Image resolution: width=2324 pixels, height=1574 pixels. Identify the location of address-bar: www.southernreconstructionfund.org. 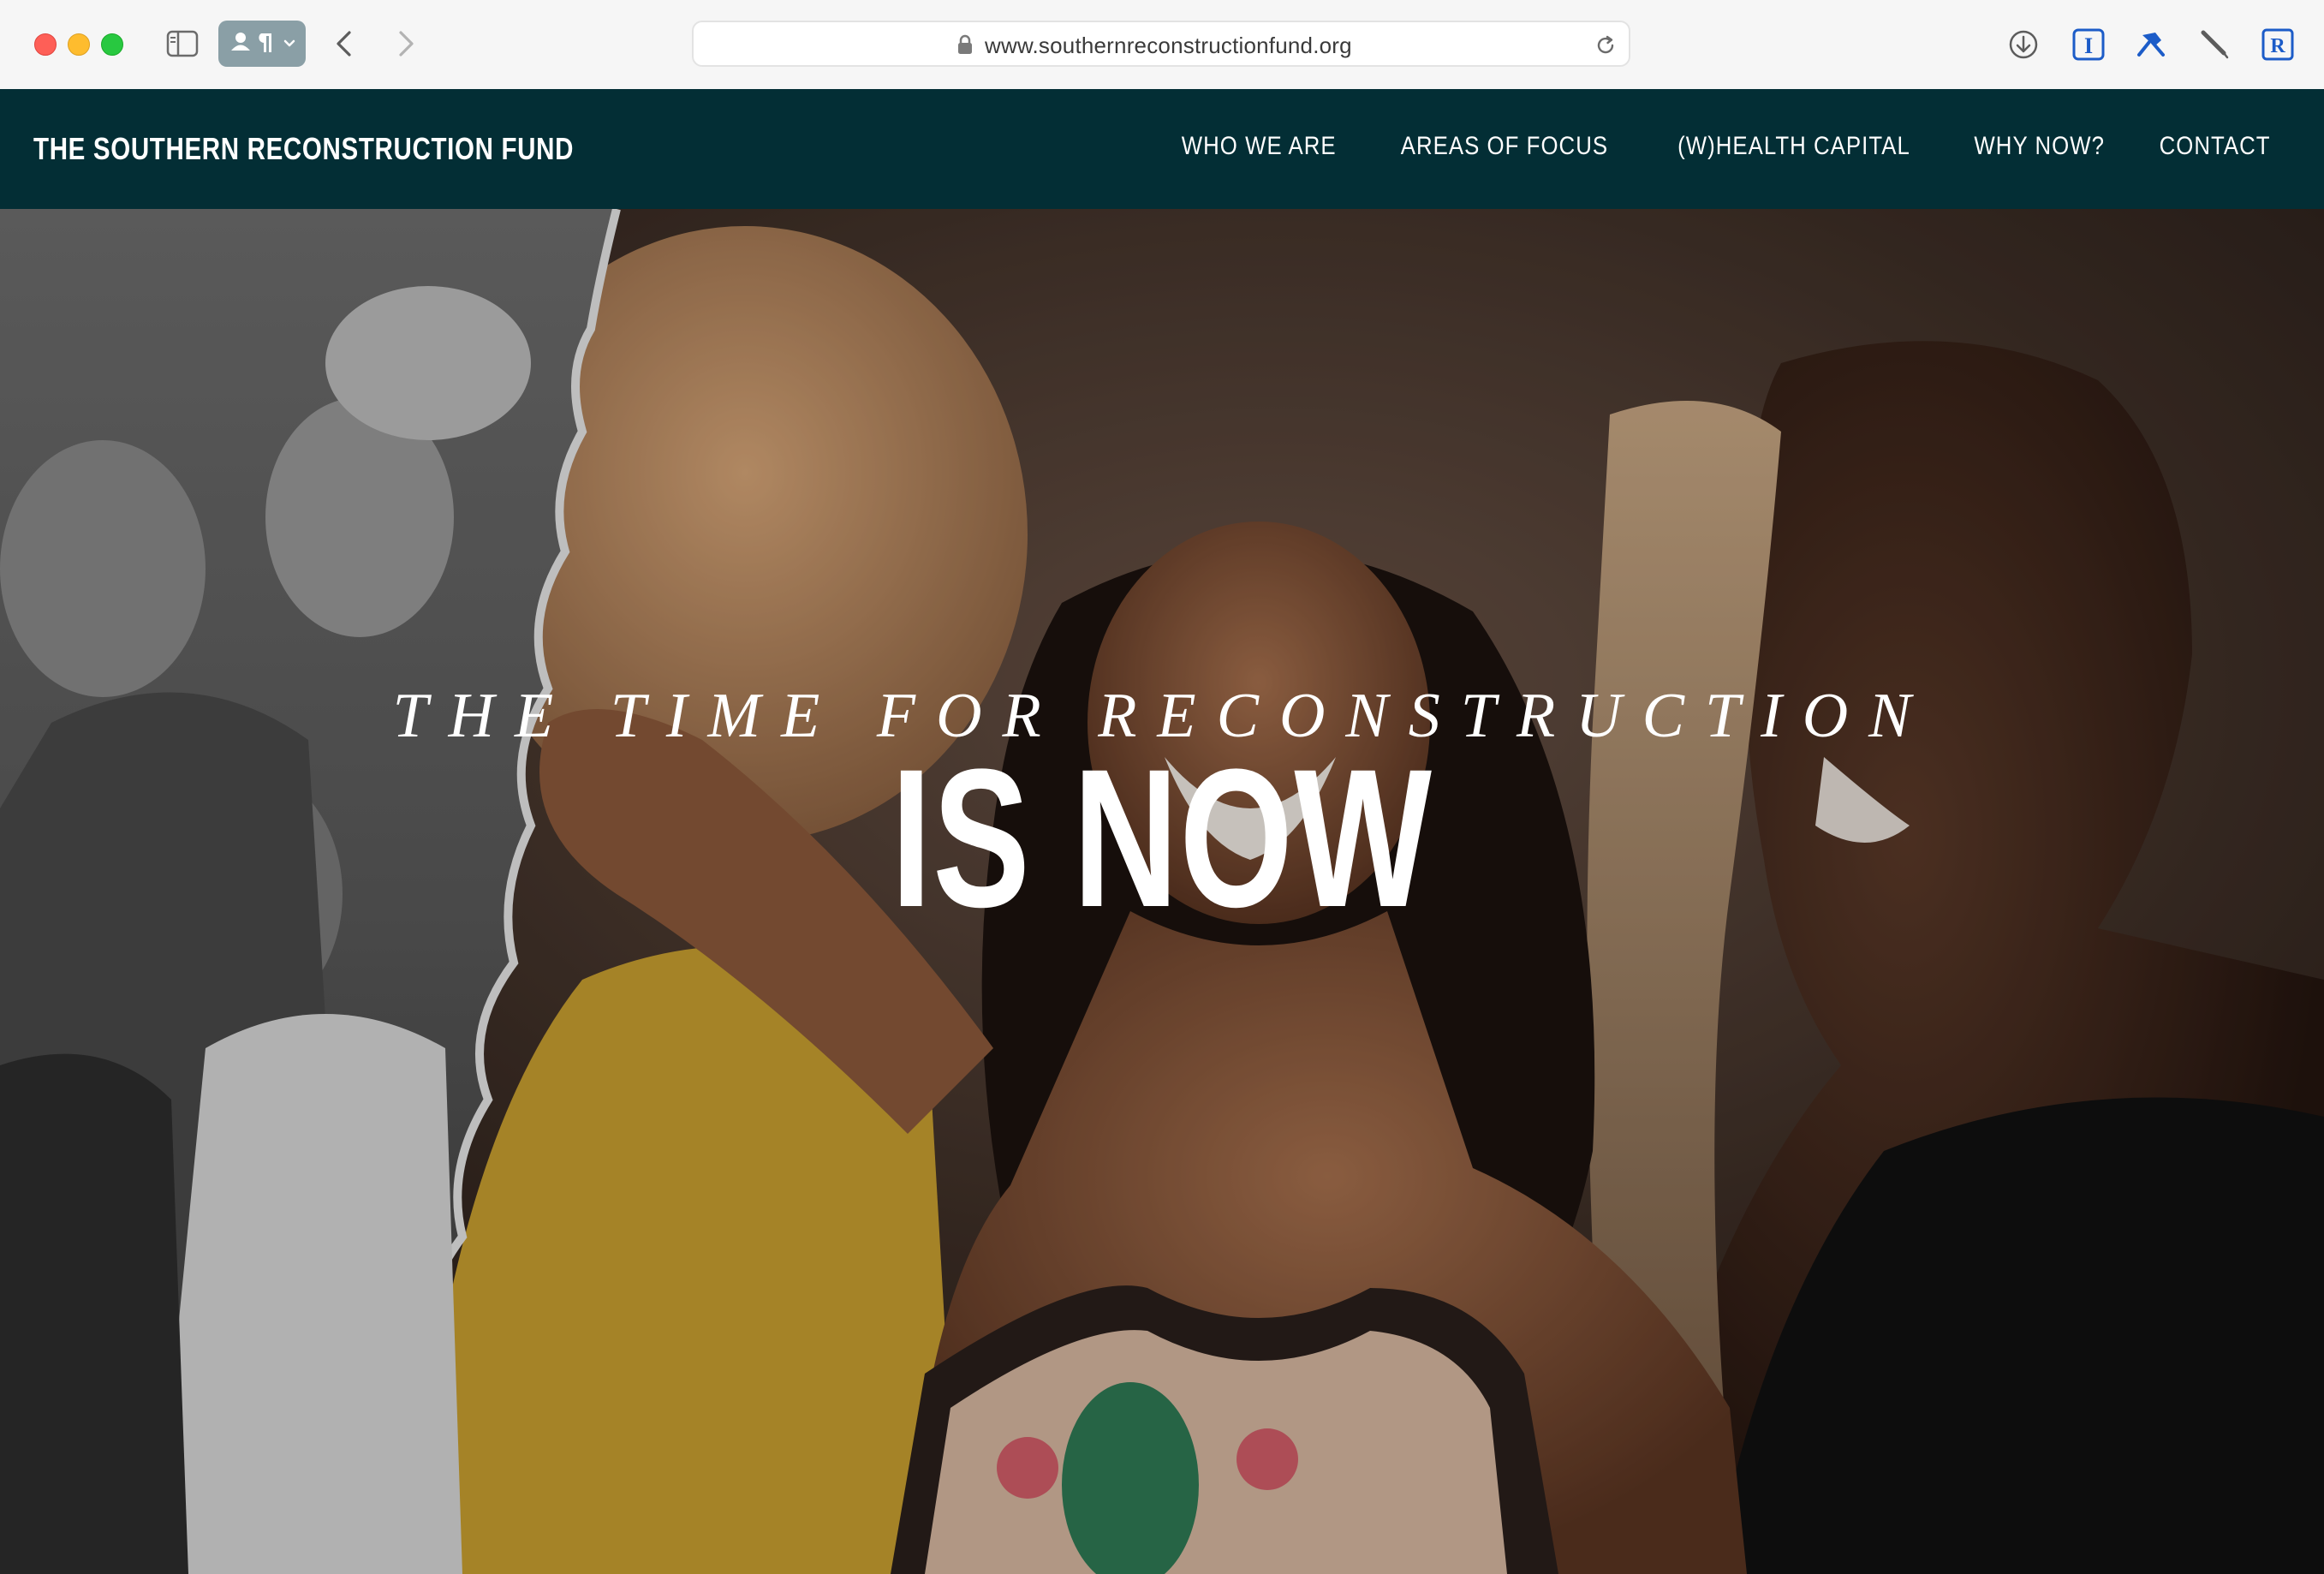
(1161, 44).